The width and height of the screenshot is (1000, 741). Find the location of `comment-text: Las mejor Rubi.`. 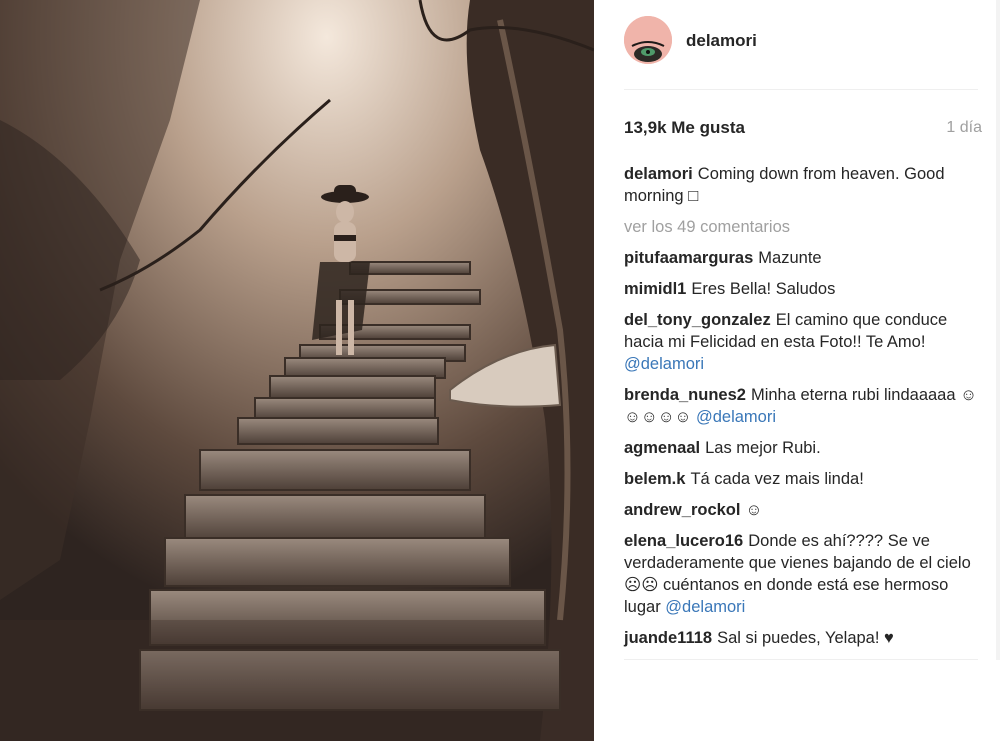

comment-text: Las mejor Rubi. is located at coordinates (763, 448).